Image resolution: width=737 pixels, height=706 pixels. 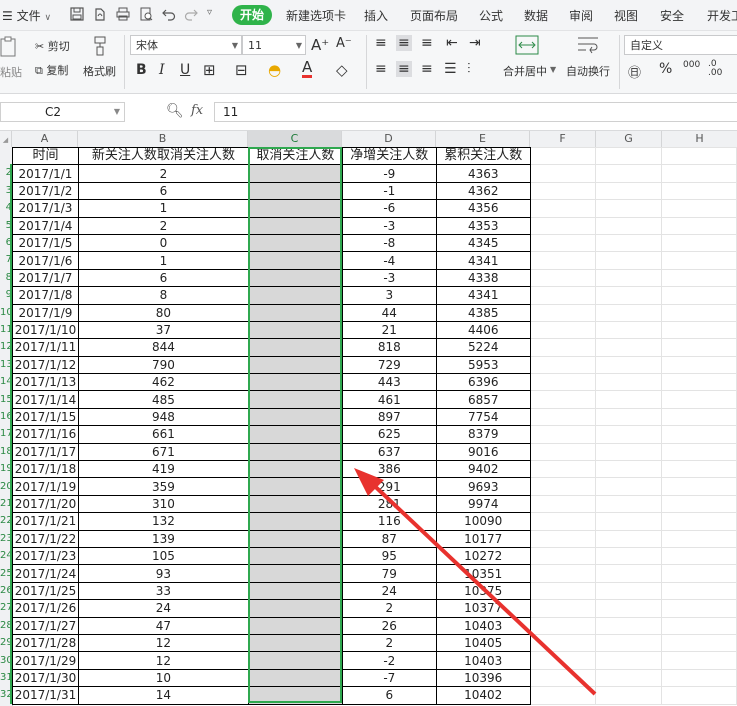 What do you see at coordinates (45, 452) in the screenshot?
I see `date-cell: 2017/1/17` at bounding box center [45, 452].